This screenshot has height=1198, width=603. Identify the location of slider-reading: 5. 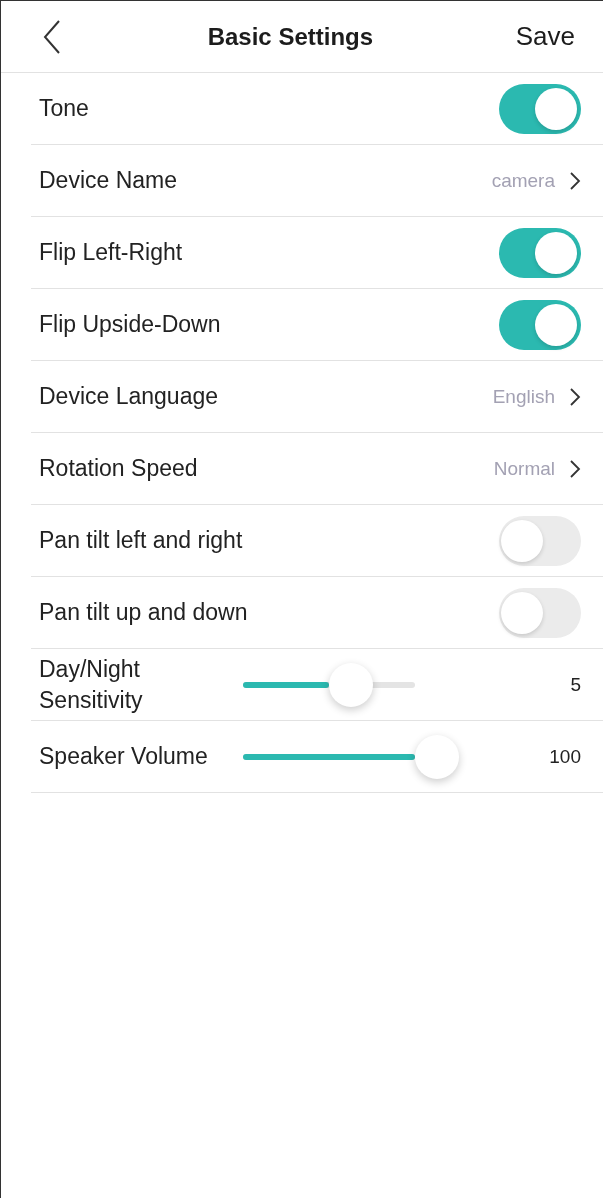
(575, 684).